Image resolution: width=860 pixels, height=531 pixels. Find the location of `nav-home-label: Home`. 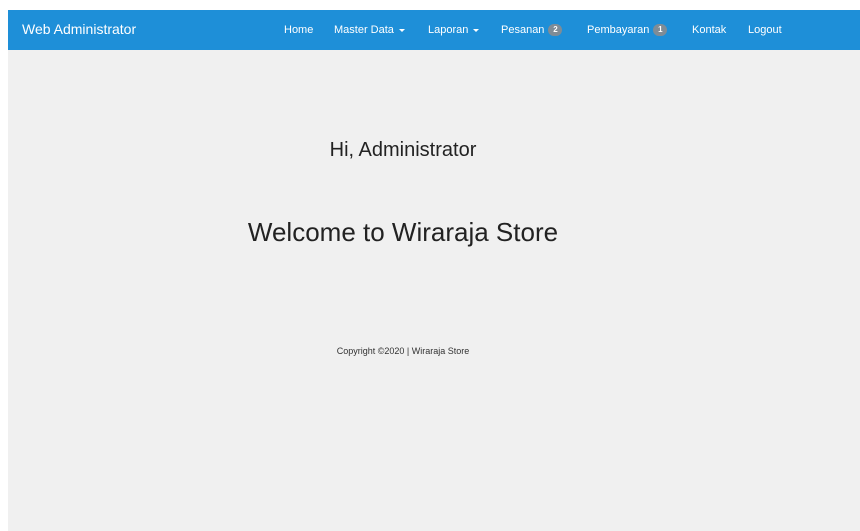

nav-home-label: Home is located at coordinates (299, 30).